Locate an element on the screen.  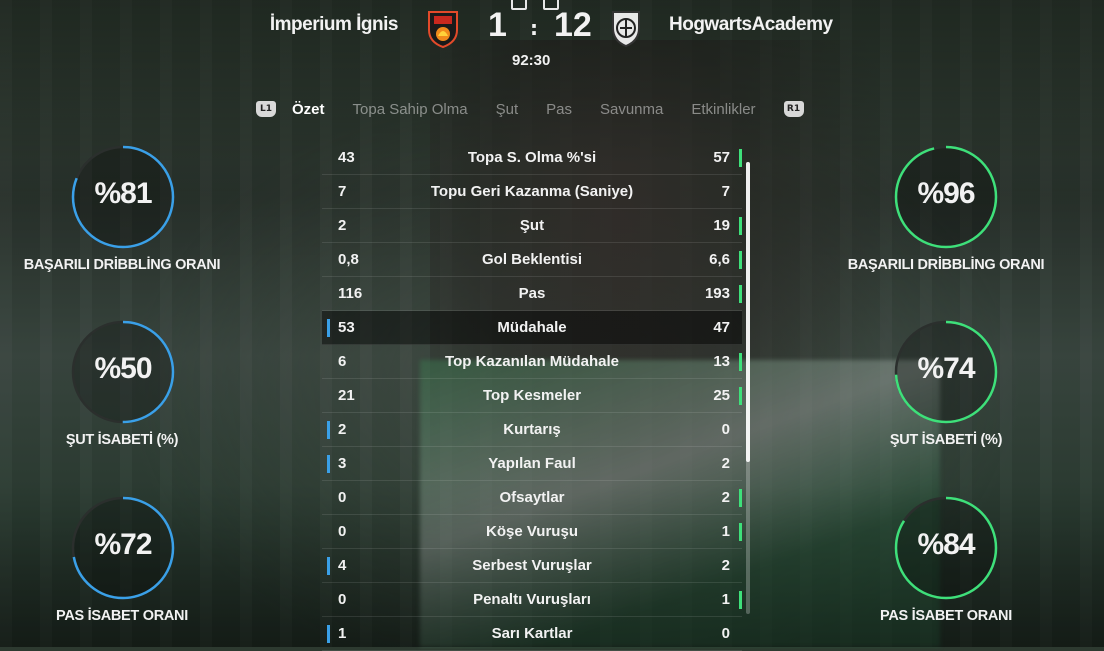
stat-row: 3 Yapılan Faul 2 is located at coordinates (532, 464).